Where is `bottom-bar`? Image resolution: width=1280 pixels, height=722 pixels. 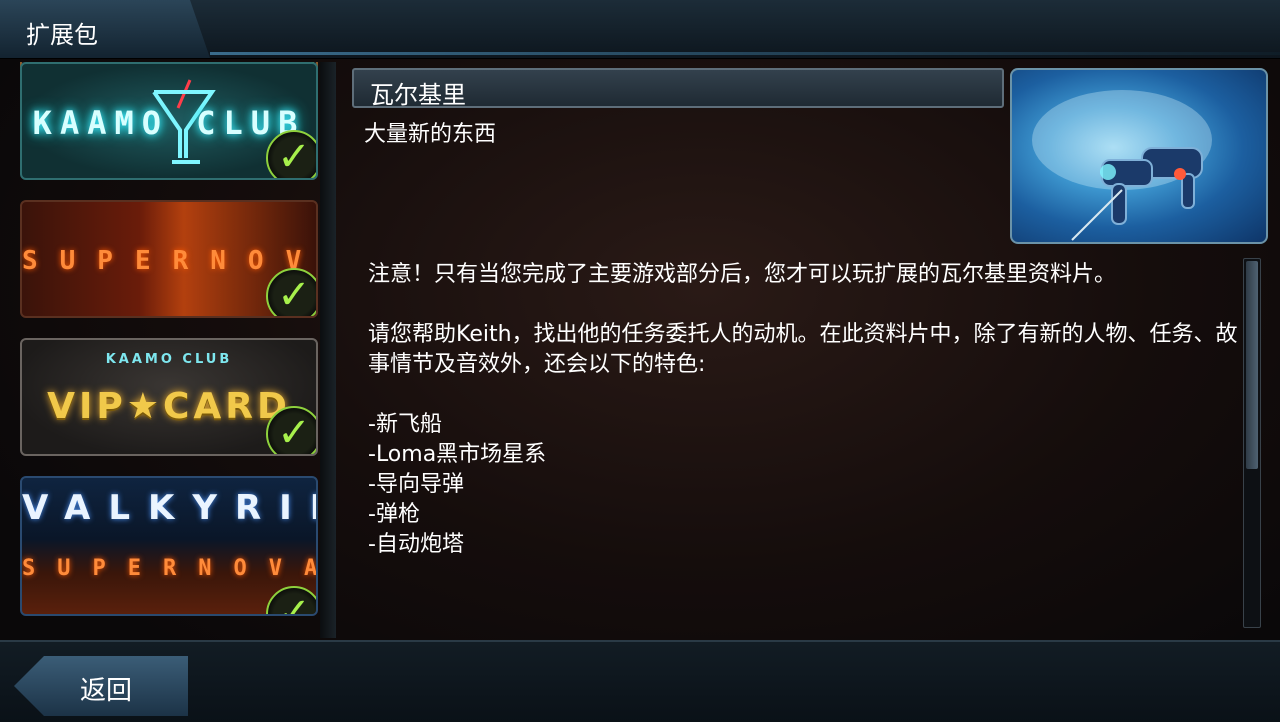 bottom-bar is located at coordinates (640, 681).